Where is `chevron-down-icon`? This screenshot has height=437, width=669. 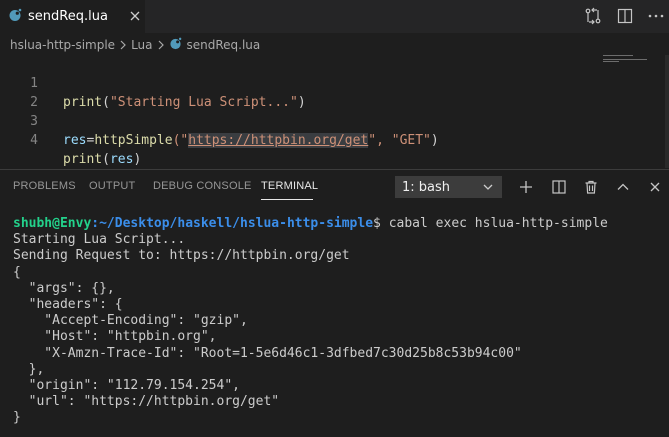
chevron-down-icon is located at coordinates (488, 189).